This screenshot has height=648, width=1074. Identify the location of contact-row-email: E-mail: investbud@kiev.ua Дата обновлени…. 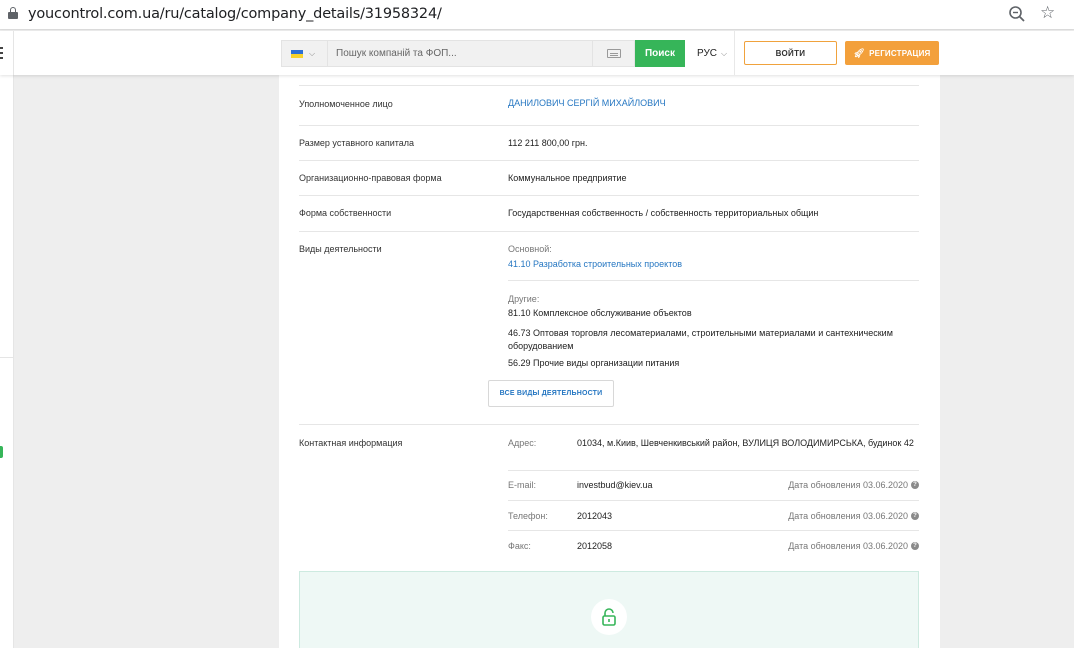
(713, 486).